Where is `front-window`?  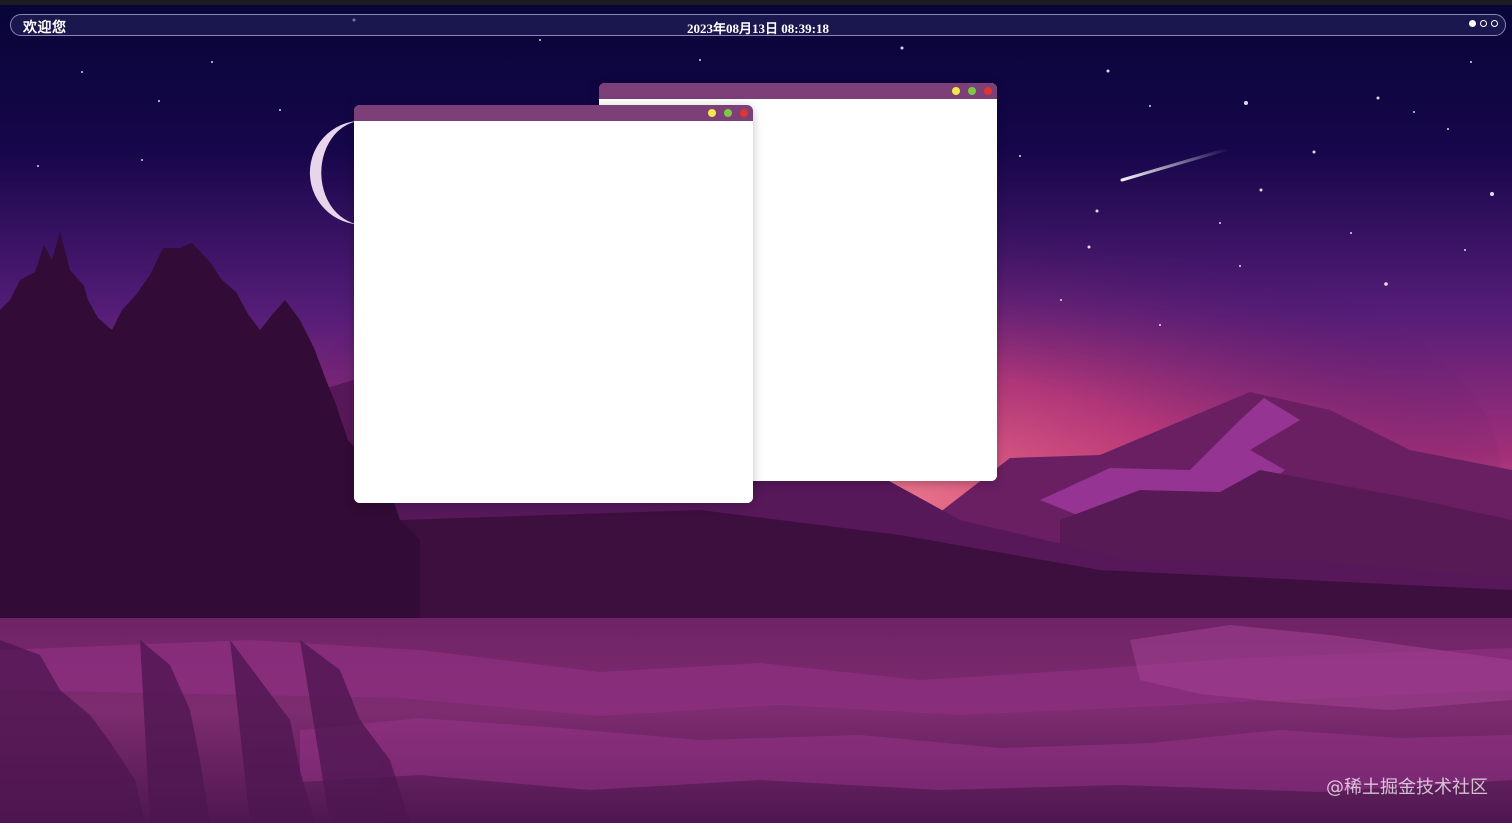
front-window is located at coordinates (553, 304).